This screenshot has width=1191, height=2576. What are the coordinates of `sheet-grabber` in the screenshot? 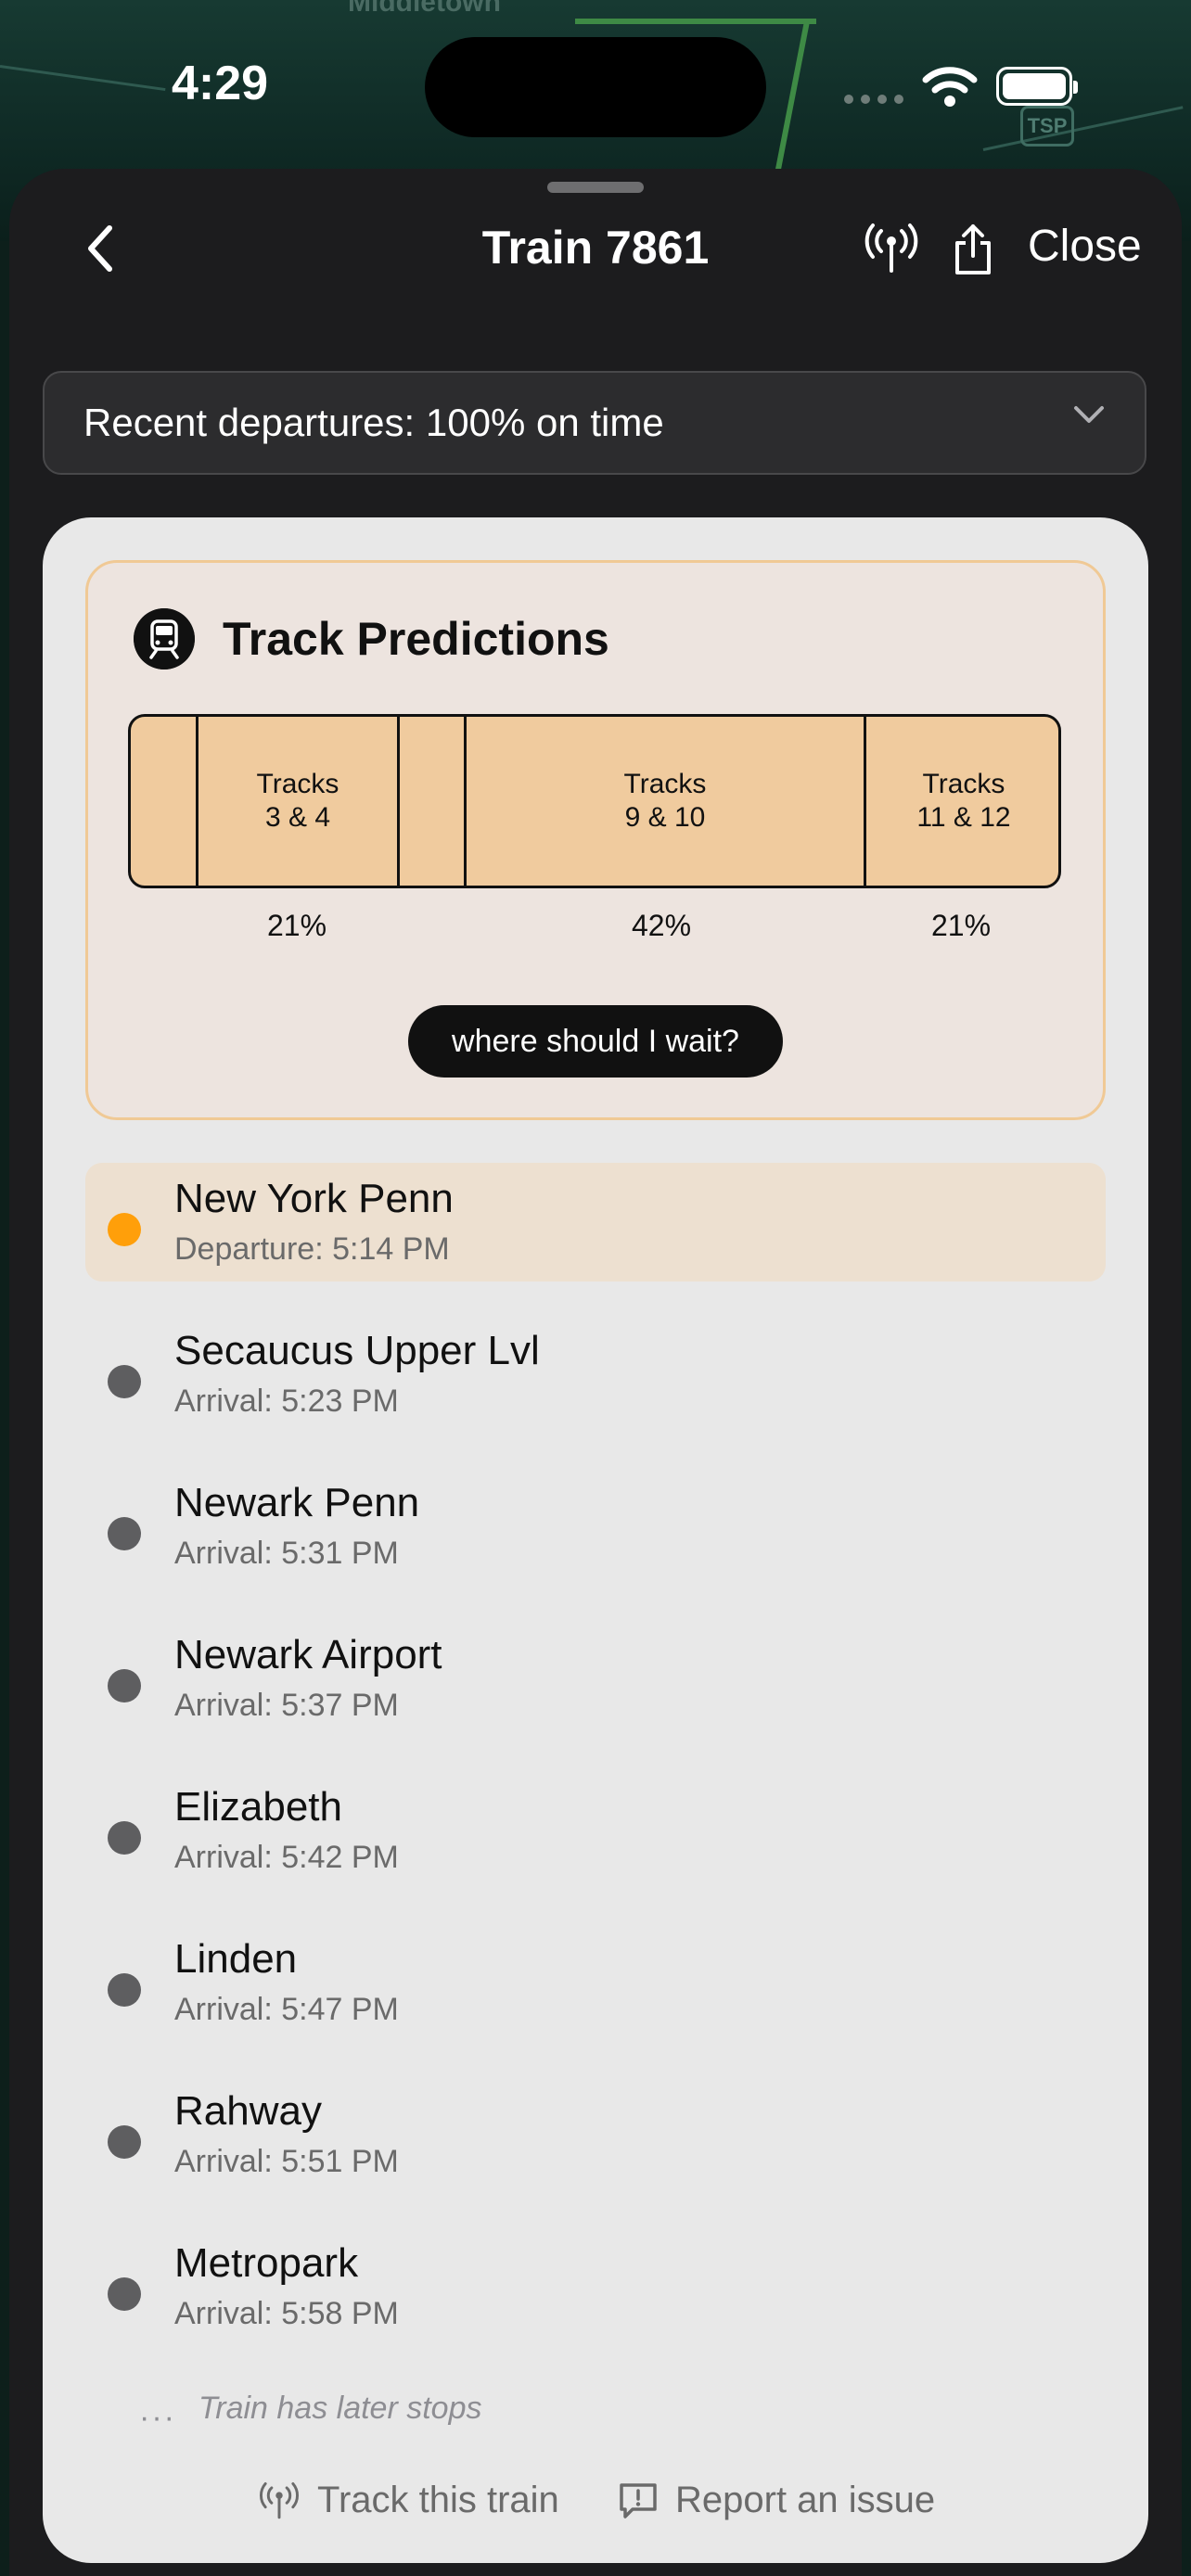 It's located at (595, 187).